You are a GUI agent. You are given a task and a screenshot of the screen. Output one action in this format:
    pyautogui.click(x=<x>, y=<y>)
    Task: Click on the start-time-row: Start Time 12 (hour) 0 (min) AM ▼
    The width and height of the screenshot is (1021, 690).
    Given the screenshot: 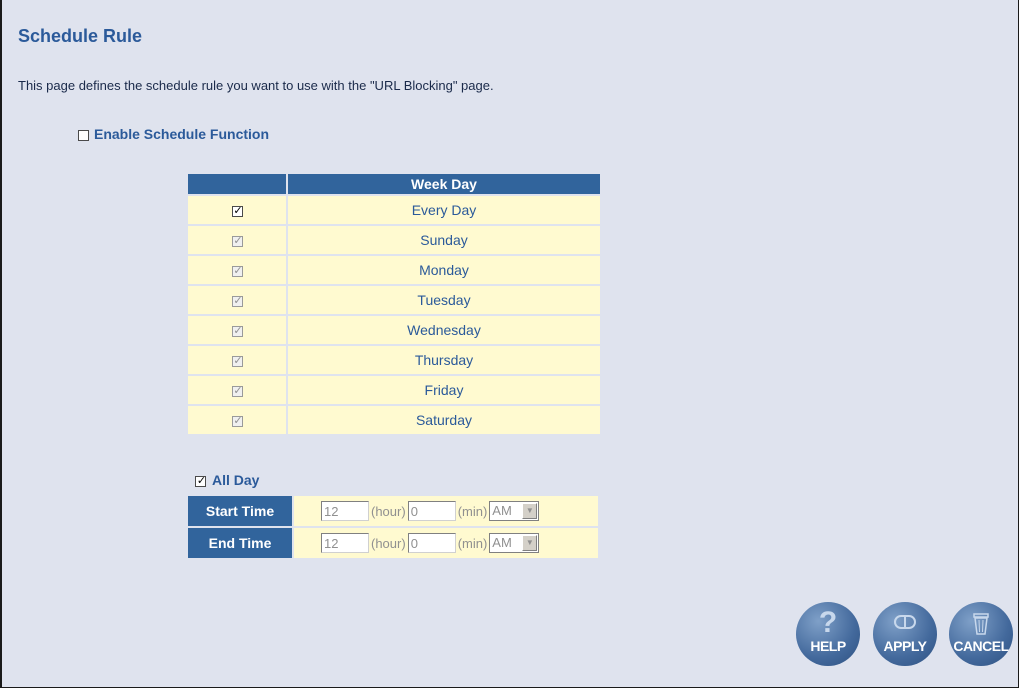 What is the action you would take?
    pyautogui.click(x=393, y=511)
    